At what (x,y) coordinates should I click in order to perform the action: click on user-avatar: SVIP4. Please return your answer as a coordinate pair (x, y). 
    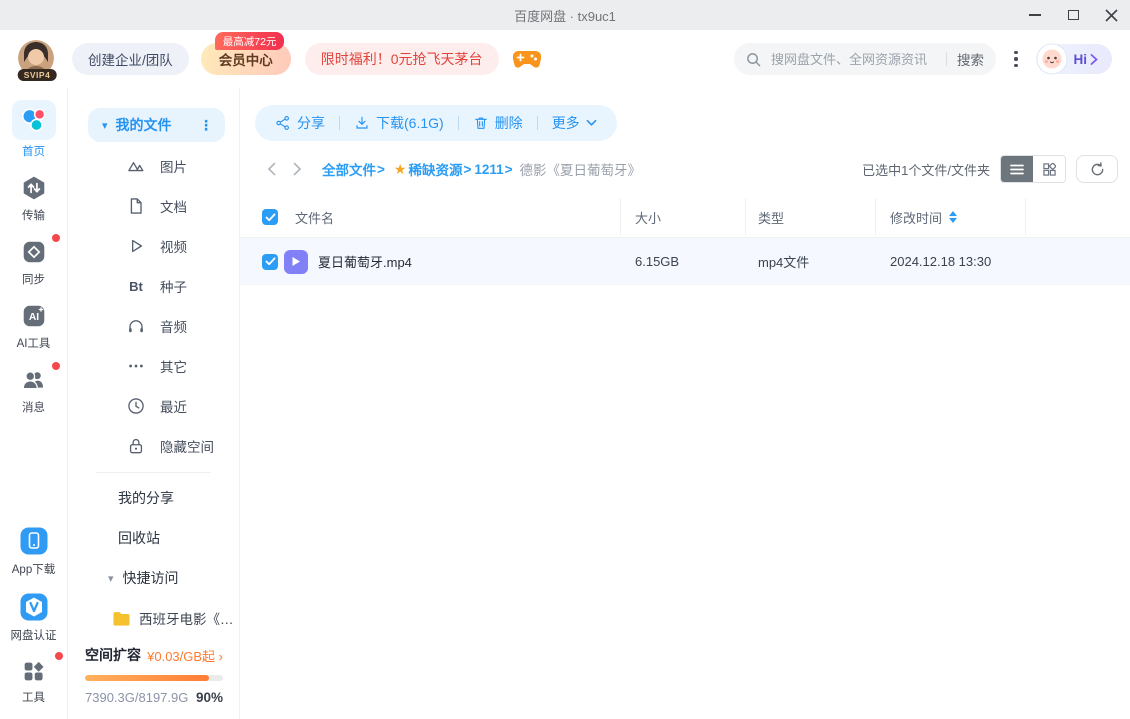
    Looking at the image, I should click on (37, 60).